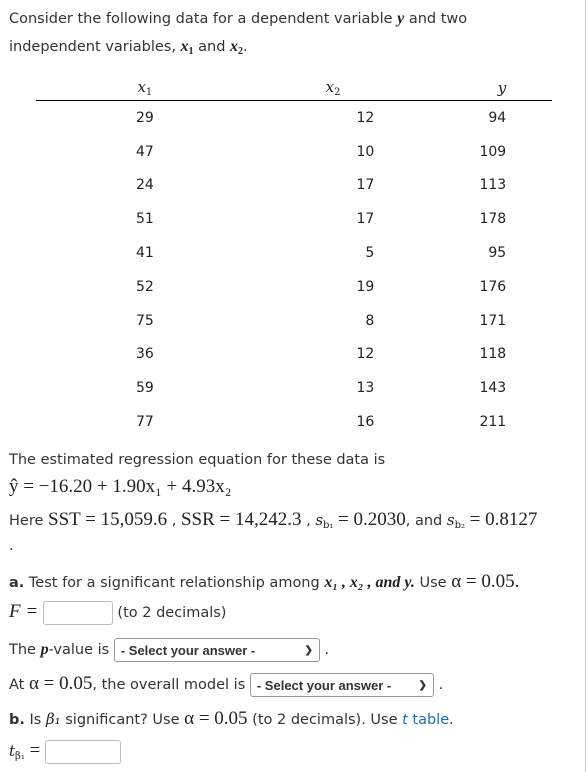 The image size is (588, 772). What do you see at coordinates (365, 388) in the screenshot?
I see `cell-x2: 13` at bounding box center [365, 388].